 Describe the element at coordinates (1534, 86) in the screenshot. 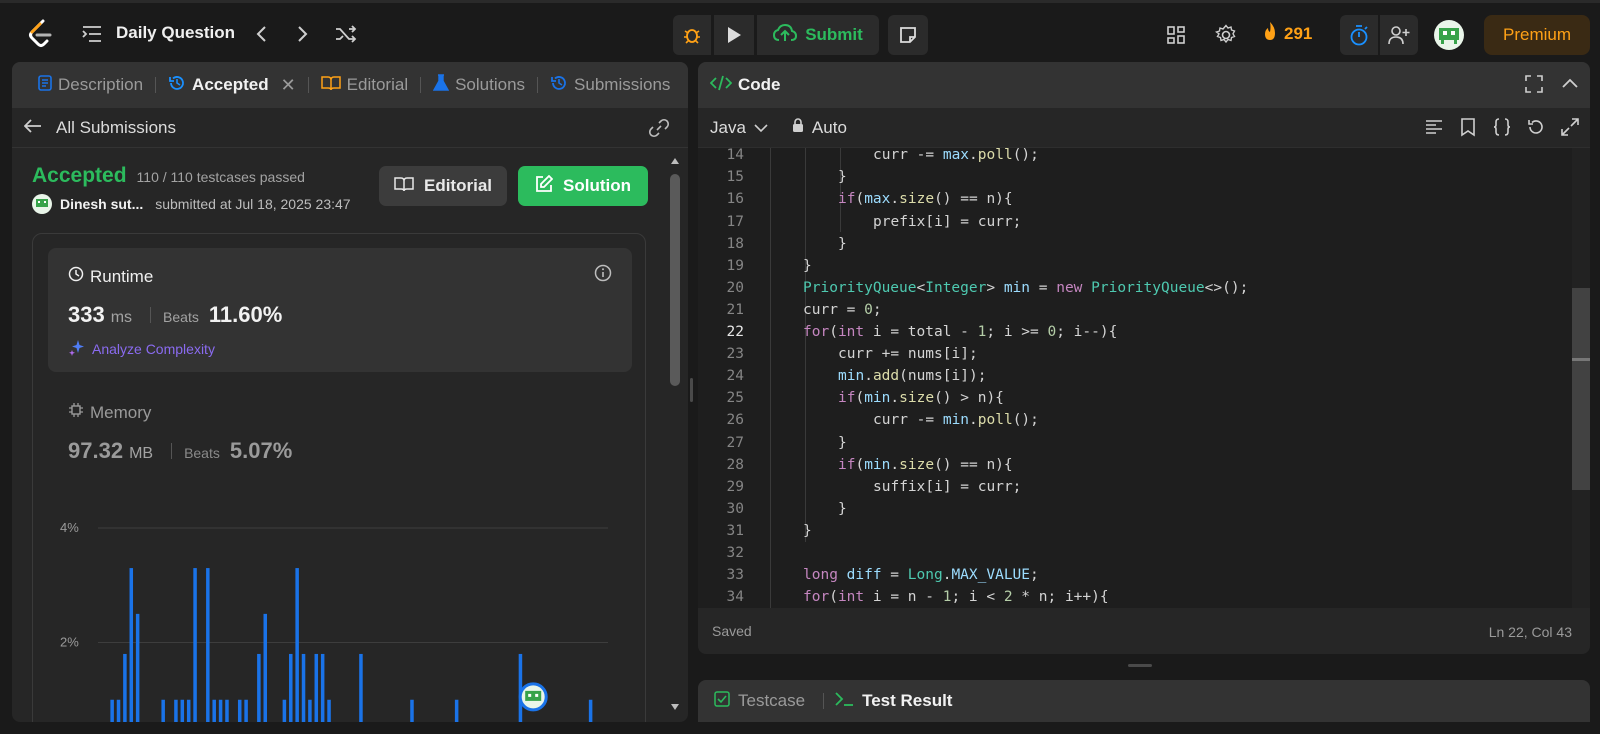

I see `fullscreen-icon` at that location.